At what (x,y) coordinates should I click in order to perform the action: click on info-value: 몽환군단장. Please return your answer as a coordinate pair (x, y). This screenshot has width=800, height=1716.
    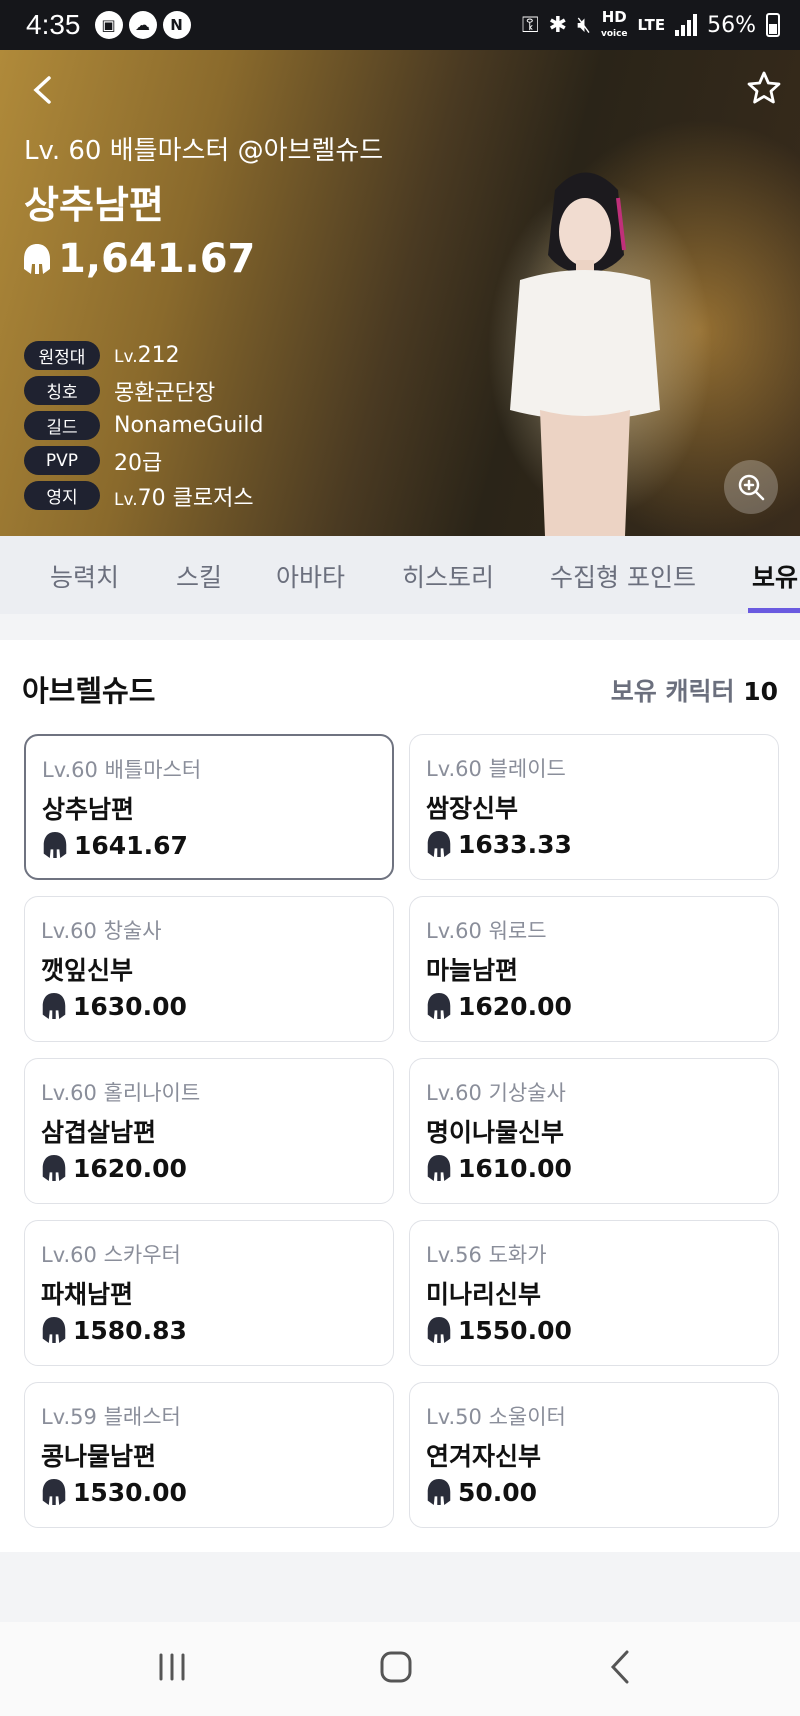
    Looking at the image, I should click on (165, 393).